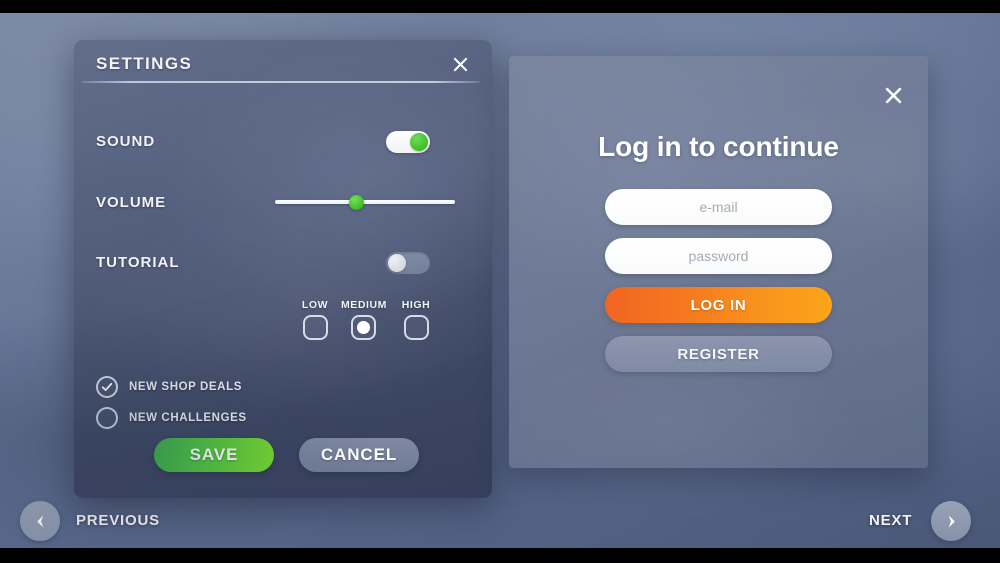  I want to click on previous-button, so click(40, 521).